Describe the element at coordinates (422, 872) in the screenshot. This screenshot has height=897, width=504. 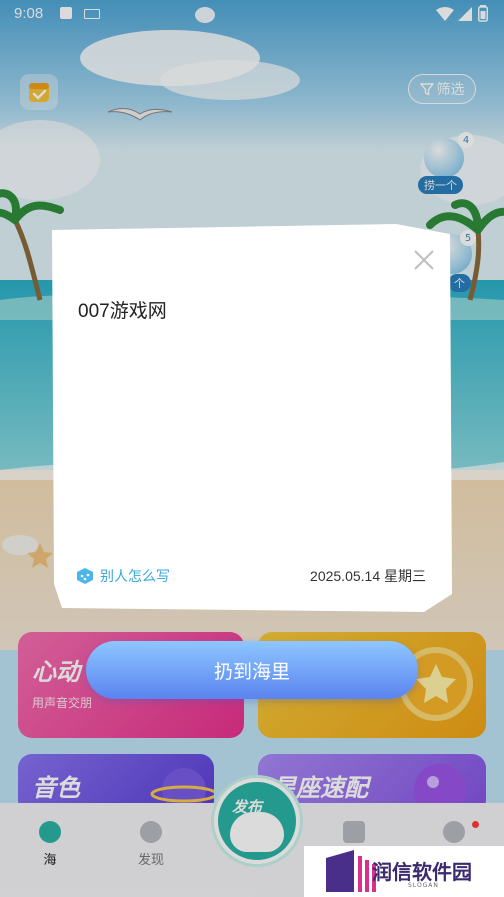
I see `watermark-text: 润信软件园` at that location.